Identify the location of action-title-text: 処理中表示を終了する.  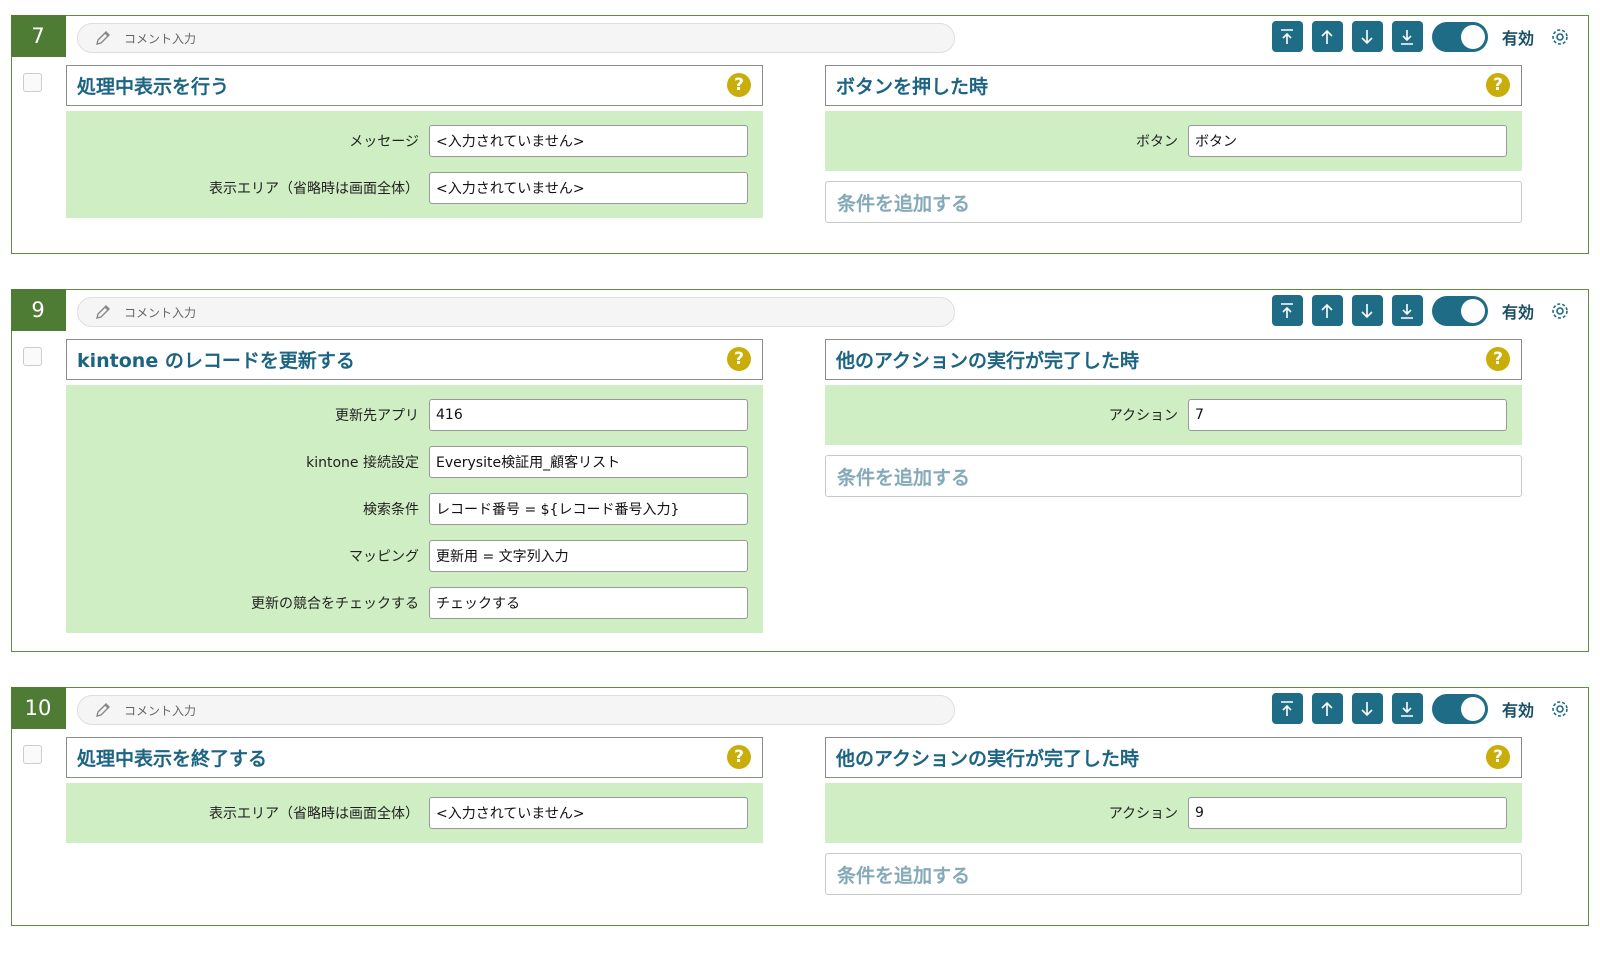
(172, 759).